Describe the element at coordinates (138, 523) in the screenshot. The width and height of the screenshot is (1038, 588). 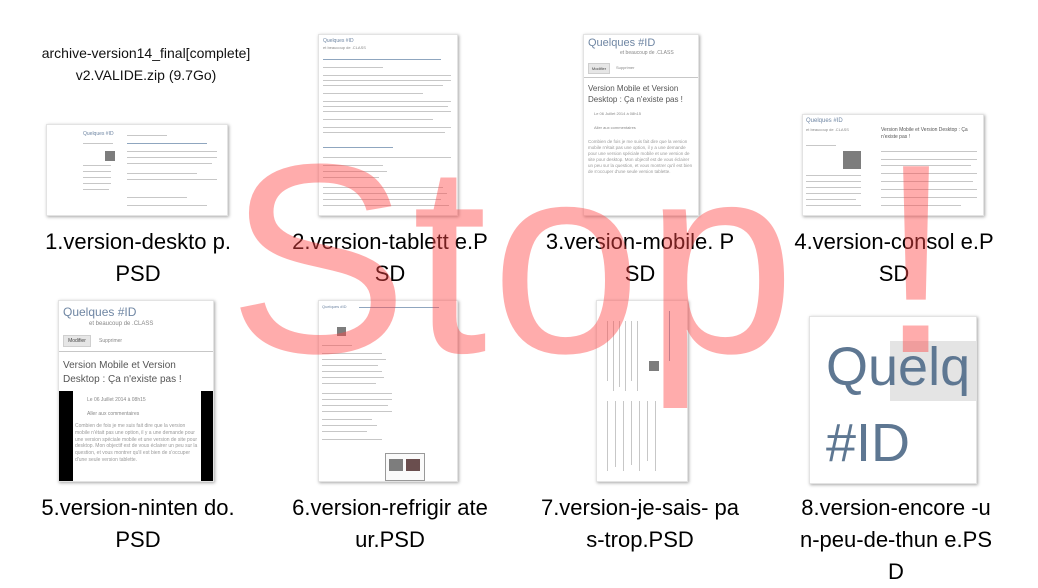
I see `file-name: 5.version-ninten do.PSD` at that location.